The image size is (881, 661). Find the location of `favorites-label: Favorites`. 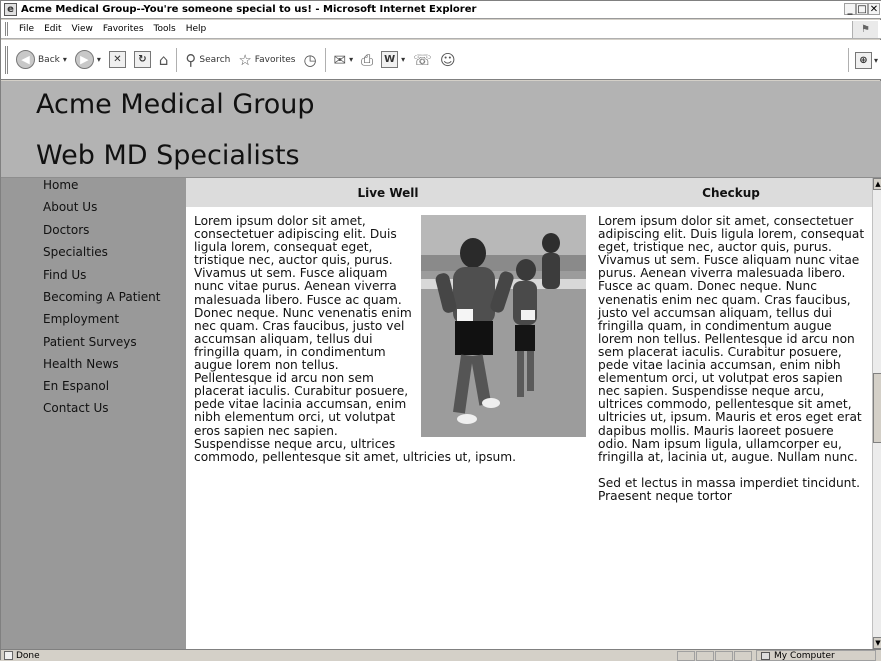

favorites-label: Favorites is located at coordinates (275, 59).